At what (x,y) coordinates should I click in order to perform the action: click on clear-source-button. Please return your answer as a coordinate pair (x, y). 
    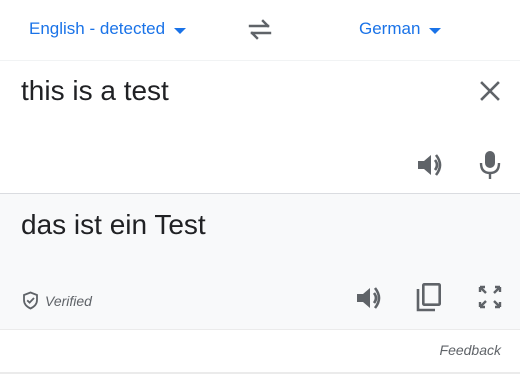
    Looking at the image, I should click on (490, 91).